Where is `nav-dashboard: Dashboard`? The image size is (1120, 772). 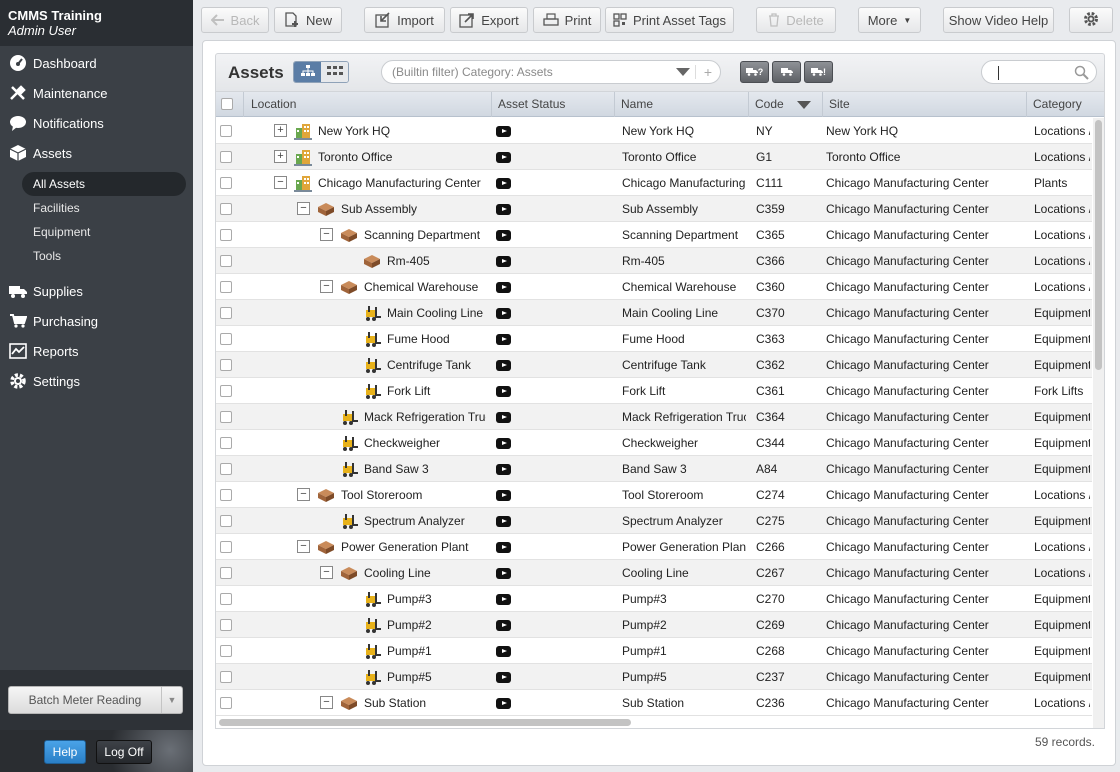 nav-dashboard: Dashboard is located at coordinates (96, 63).